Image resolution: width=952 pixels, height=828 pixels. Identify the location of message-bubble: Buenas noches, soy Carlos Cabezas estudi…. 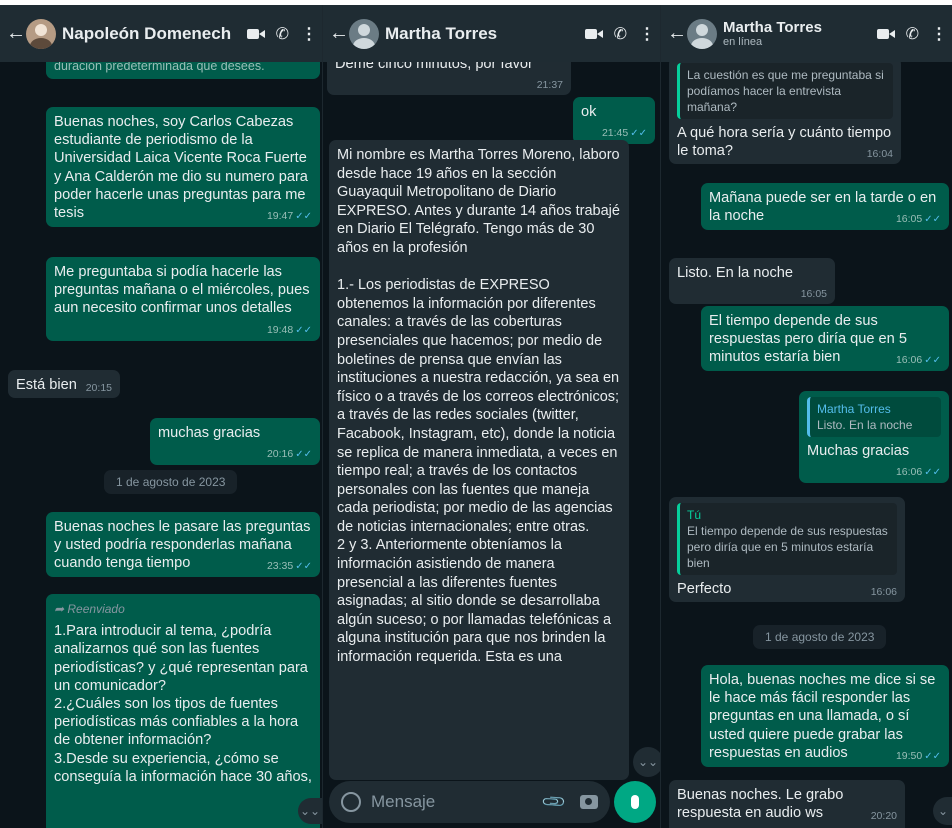
(183, 167).